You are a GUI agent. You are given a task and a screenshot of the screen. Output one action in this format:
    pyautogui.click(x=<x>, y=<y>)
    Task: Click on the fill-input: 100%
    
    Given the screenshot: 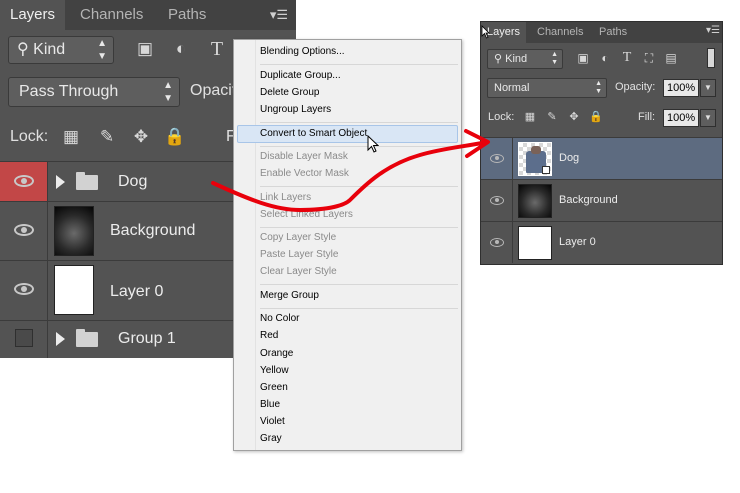 What is the action you would take?
    pyautogui.click(x=681, y=118)
    